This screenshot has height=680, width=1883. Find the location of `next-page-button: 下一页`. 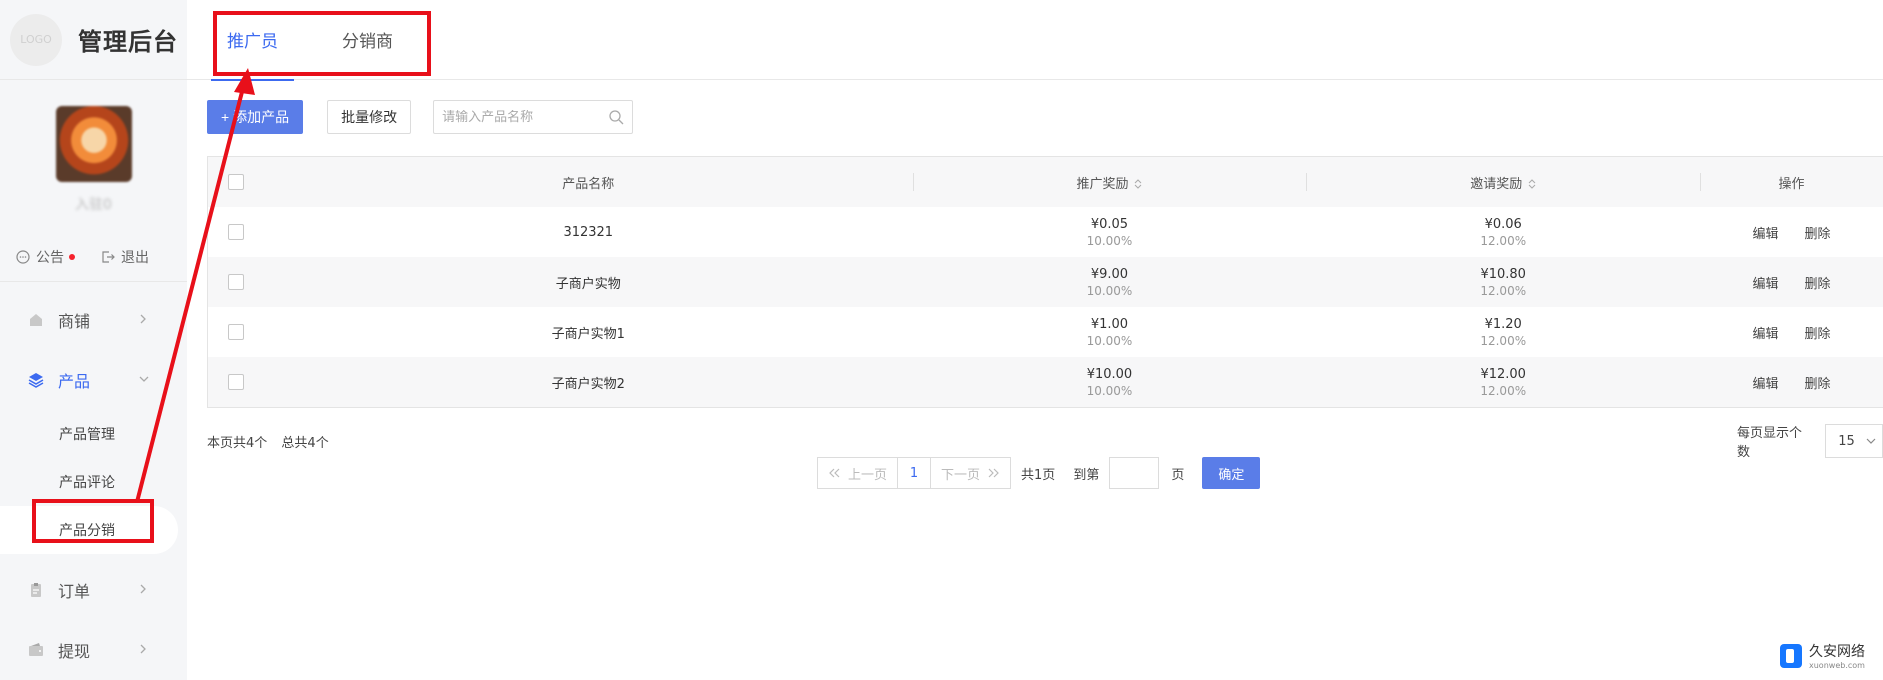

next-page-button: 下一页 is located at coordinates (971, 473).